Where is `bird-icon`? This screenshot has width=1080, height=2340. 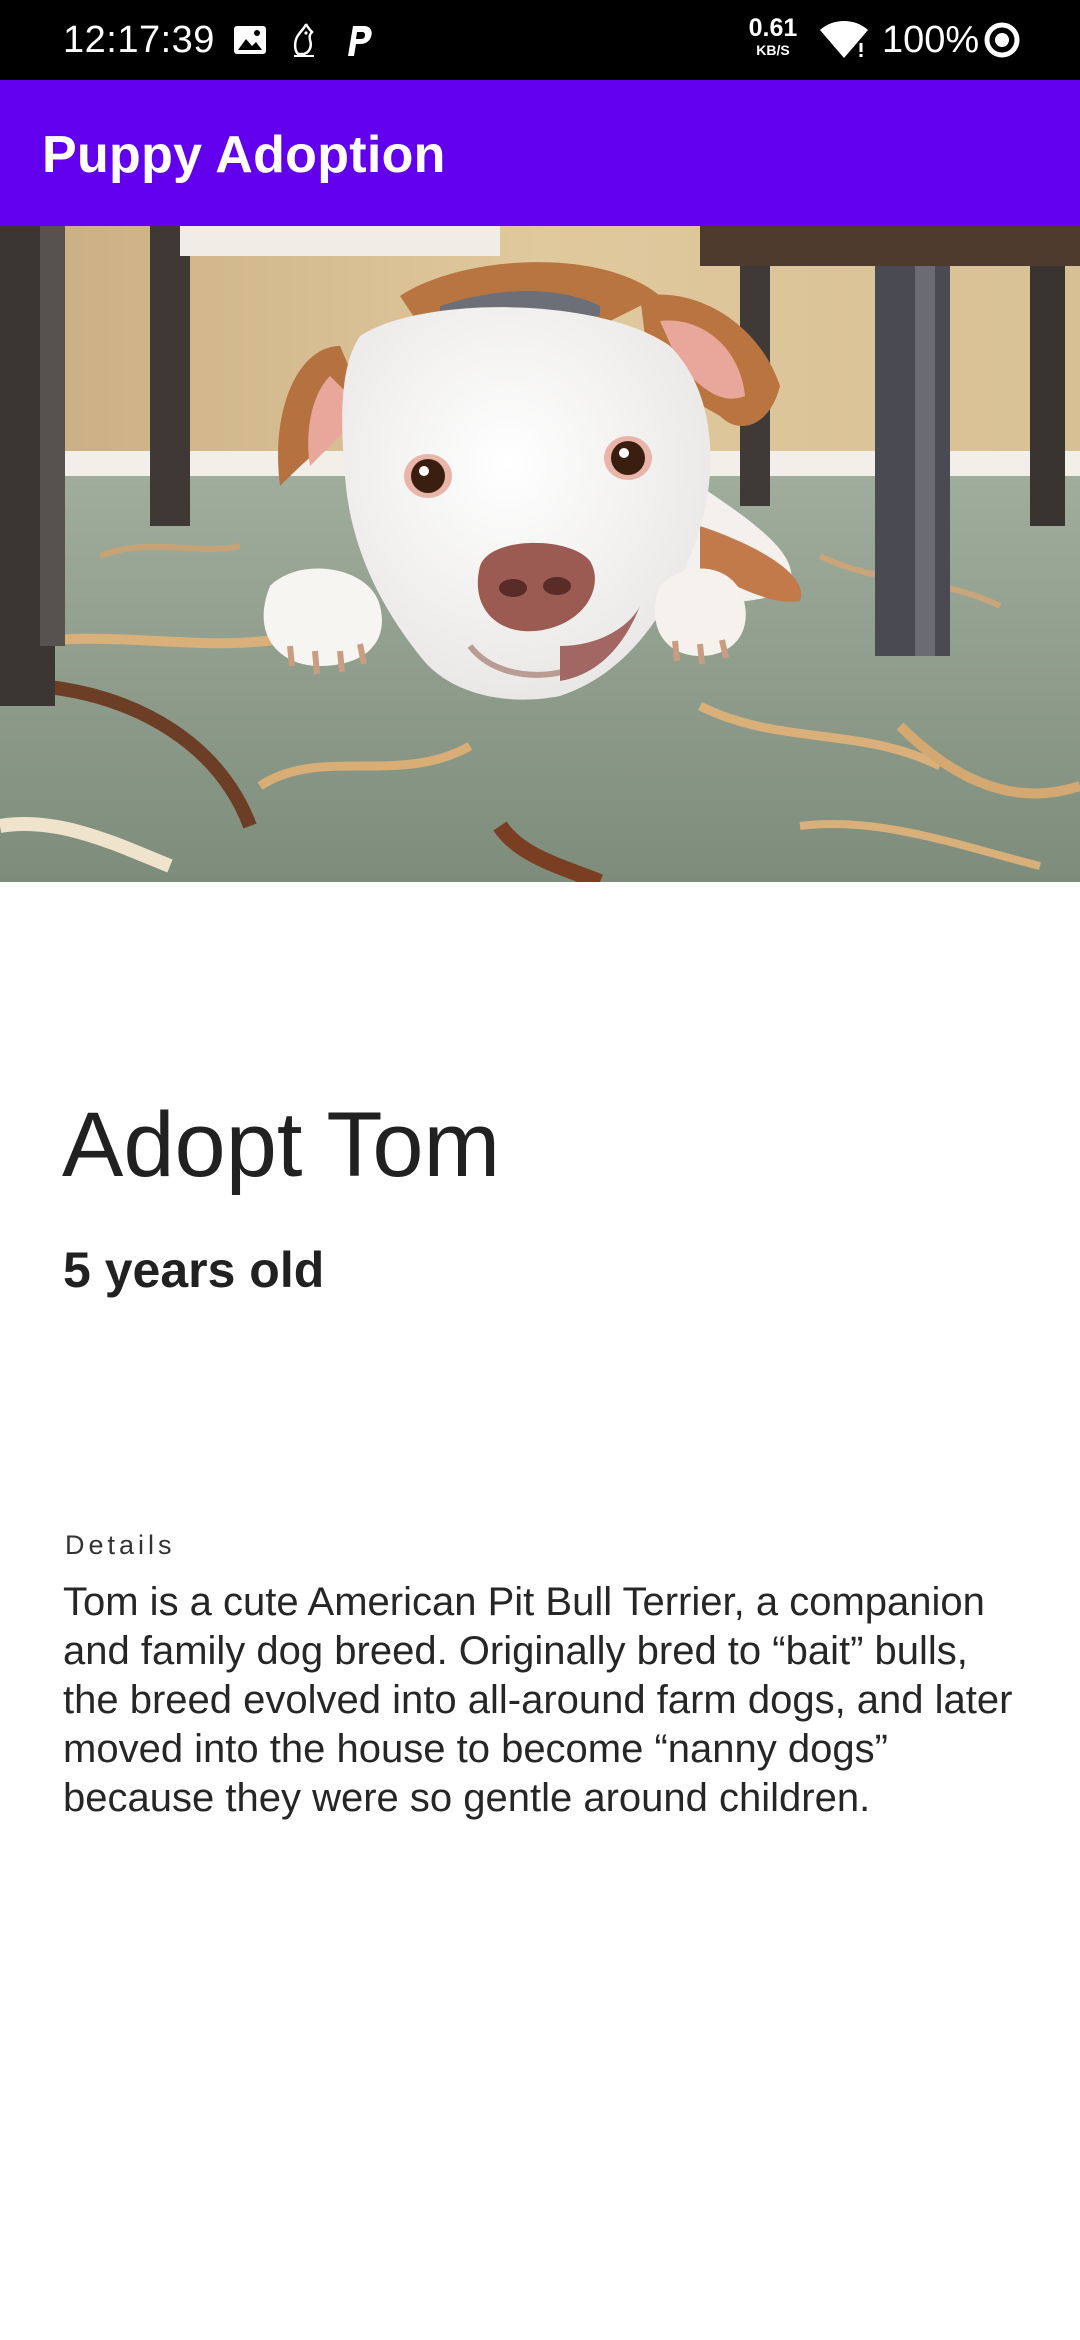 bird-icon is located at coordinates (303, 40).